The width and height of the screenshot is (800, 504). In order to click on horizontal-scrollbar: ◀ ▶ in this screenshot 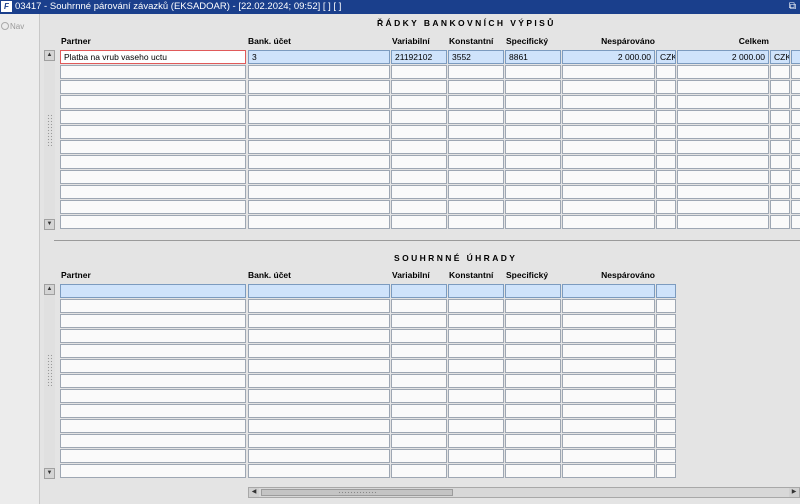, I will do `click(524, 492)`.